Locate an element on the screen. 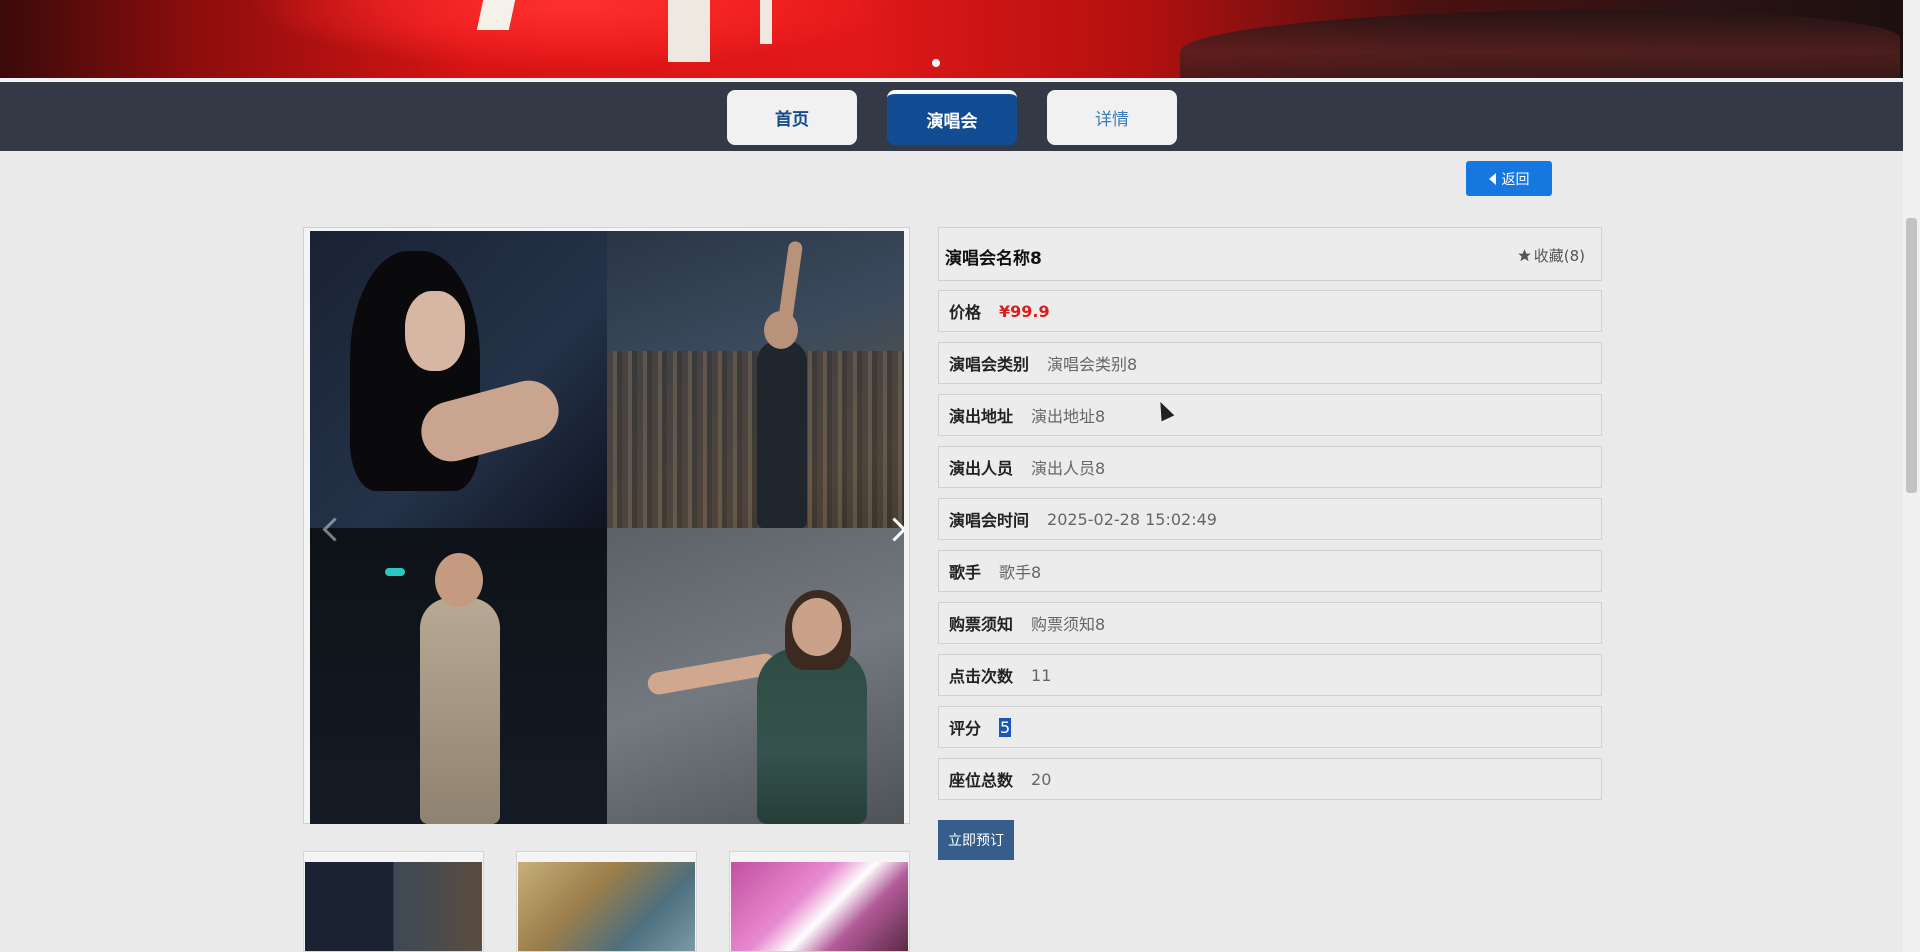 The width and height of the screenshot is (1920, 952). info-label: 座位总数 is located at coordinates (981, 780).